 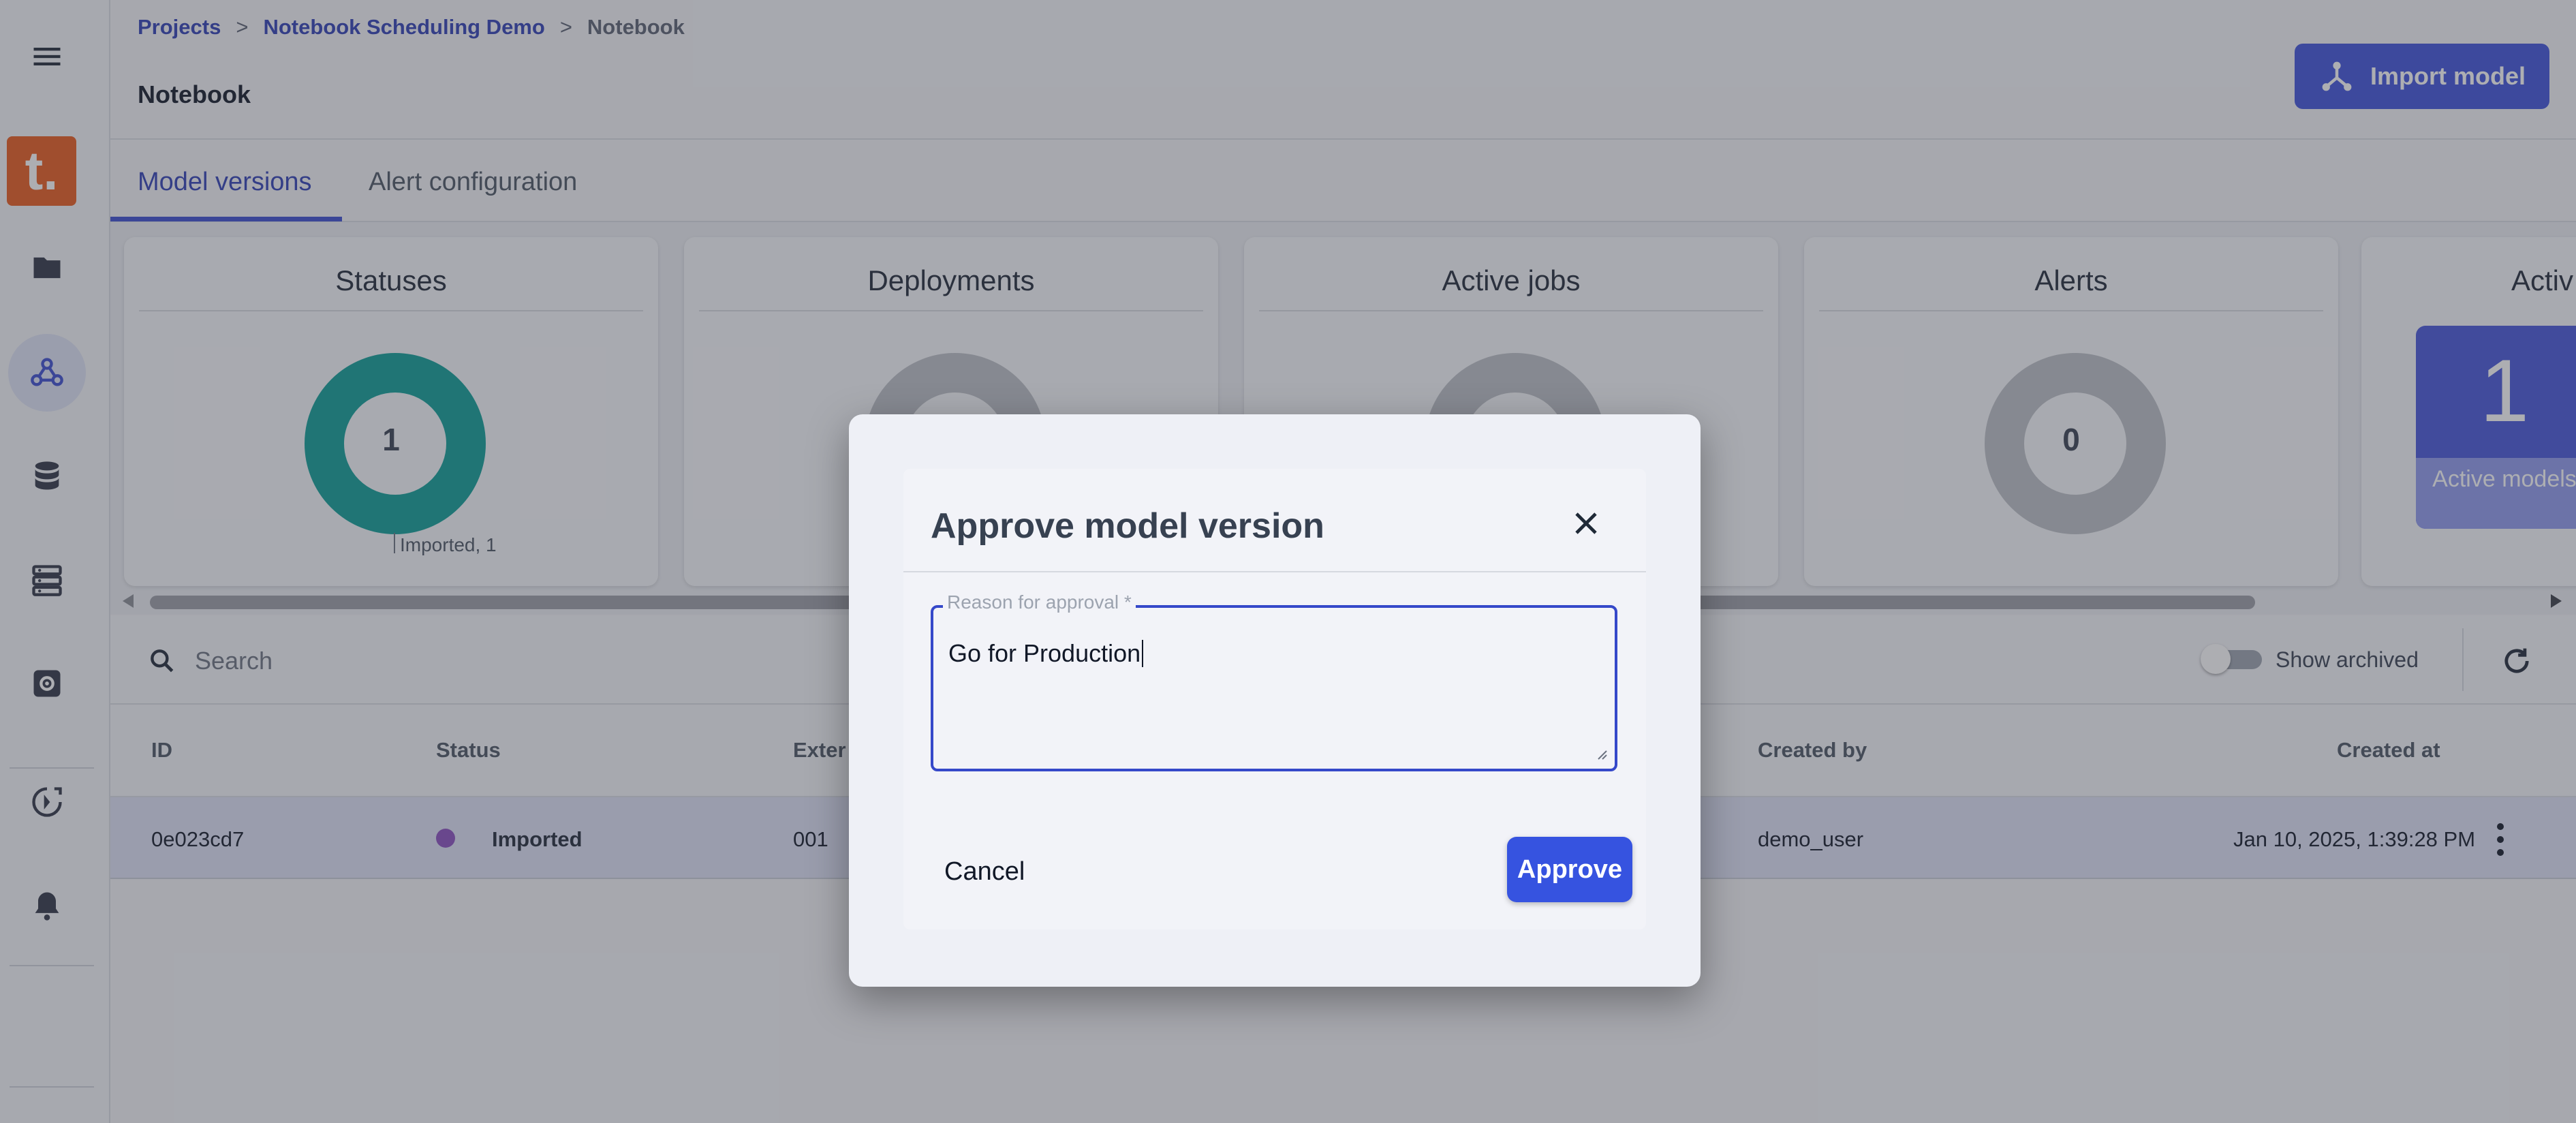 I want to click on approve-button: Approve, so click(x=1569, y=869).